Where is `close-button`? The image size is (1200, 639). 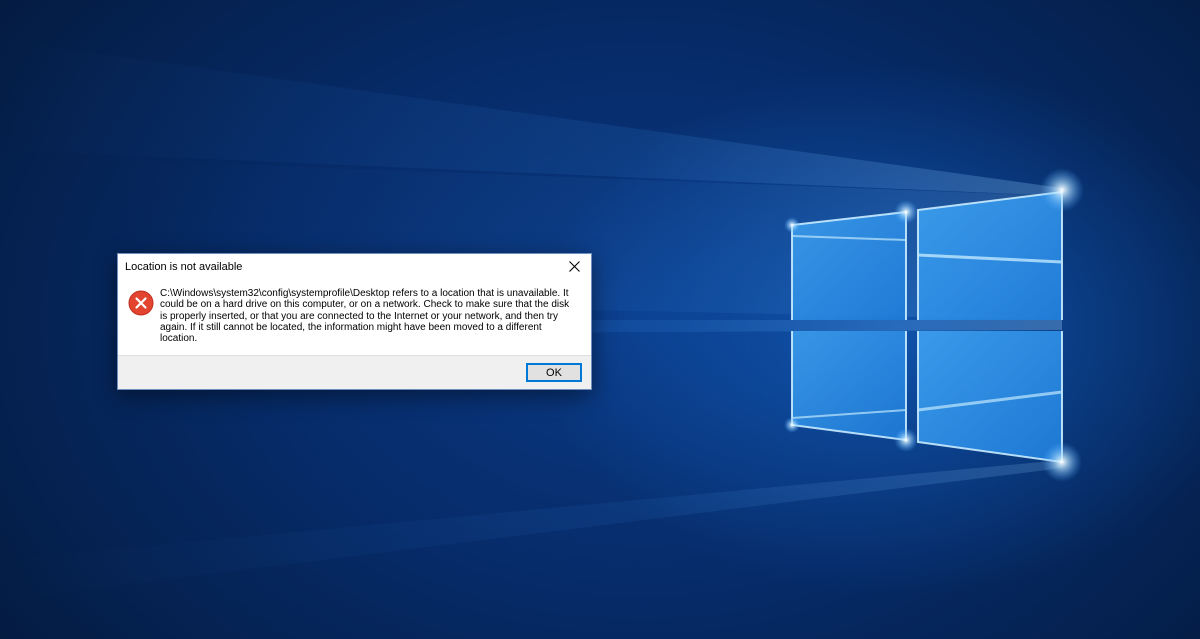
close-button is located at coordinates (575, 266).